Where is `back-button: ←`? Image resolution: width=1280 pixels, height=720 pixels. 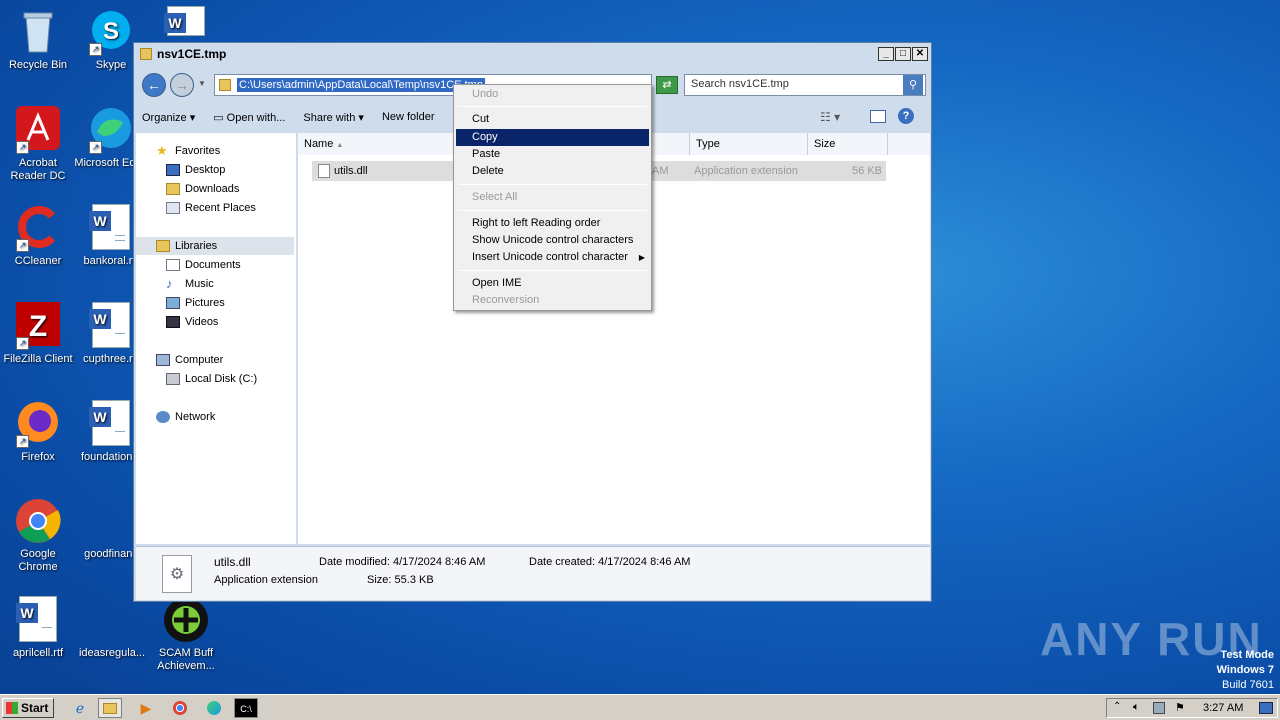
back-button: ← is located at coordinates (154, 85).